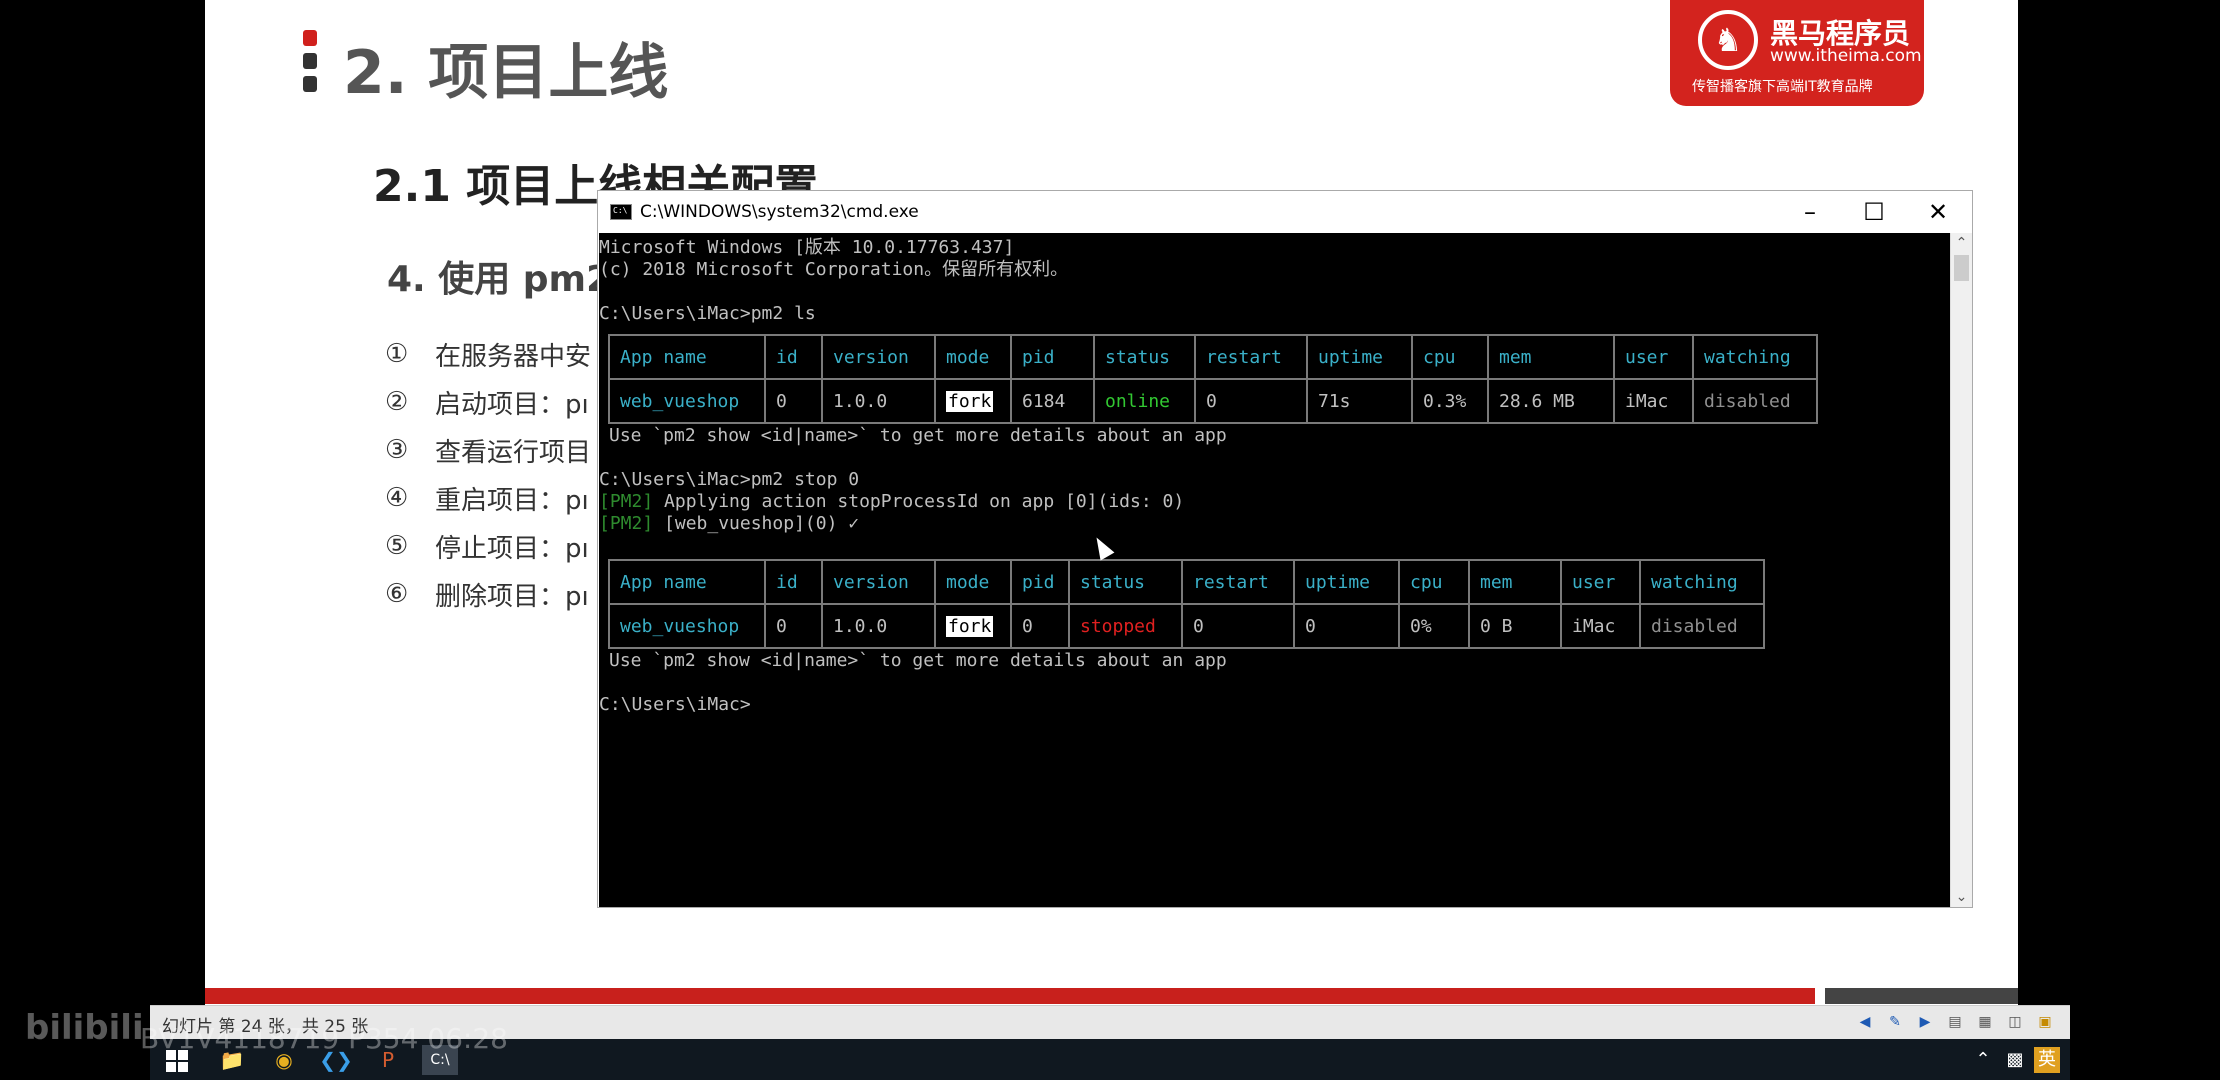 The width and height of the screenshot is (2220, 1080). I want to click on cell-watching: disabled, so click(1755, 401).